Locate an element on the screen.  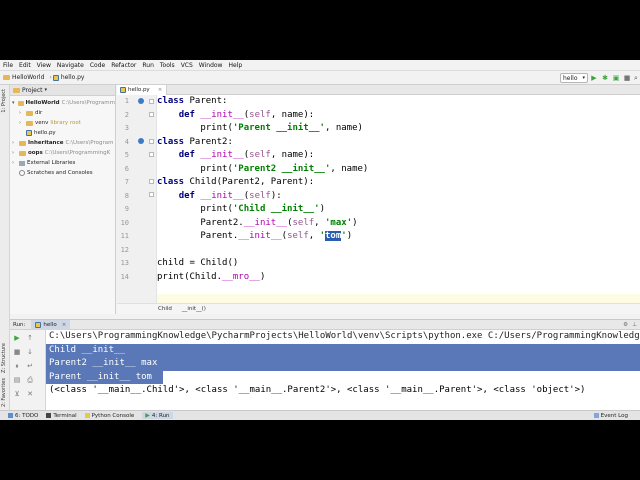
tree-item-venv: › venv library root is located at coordinates (62, 123).